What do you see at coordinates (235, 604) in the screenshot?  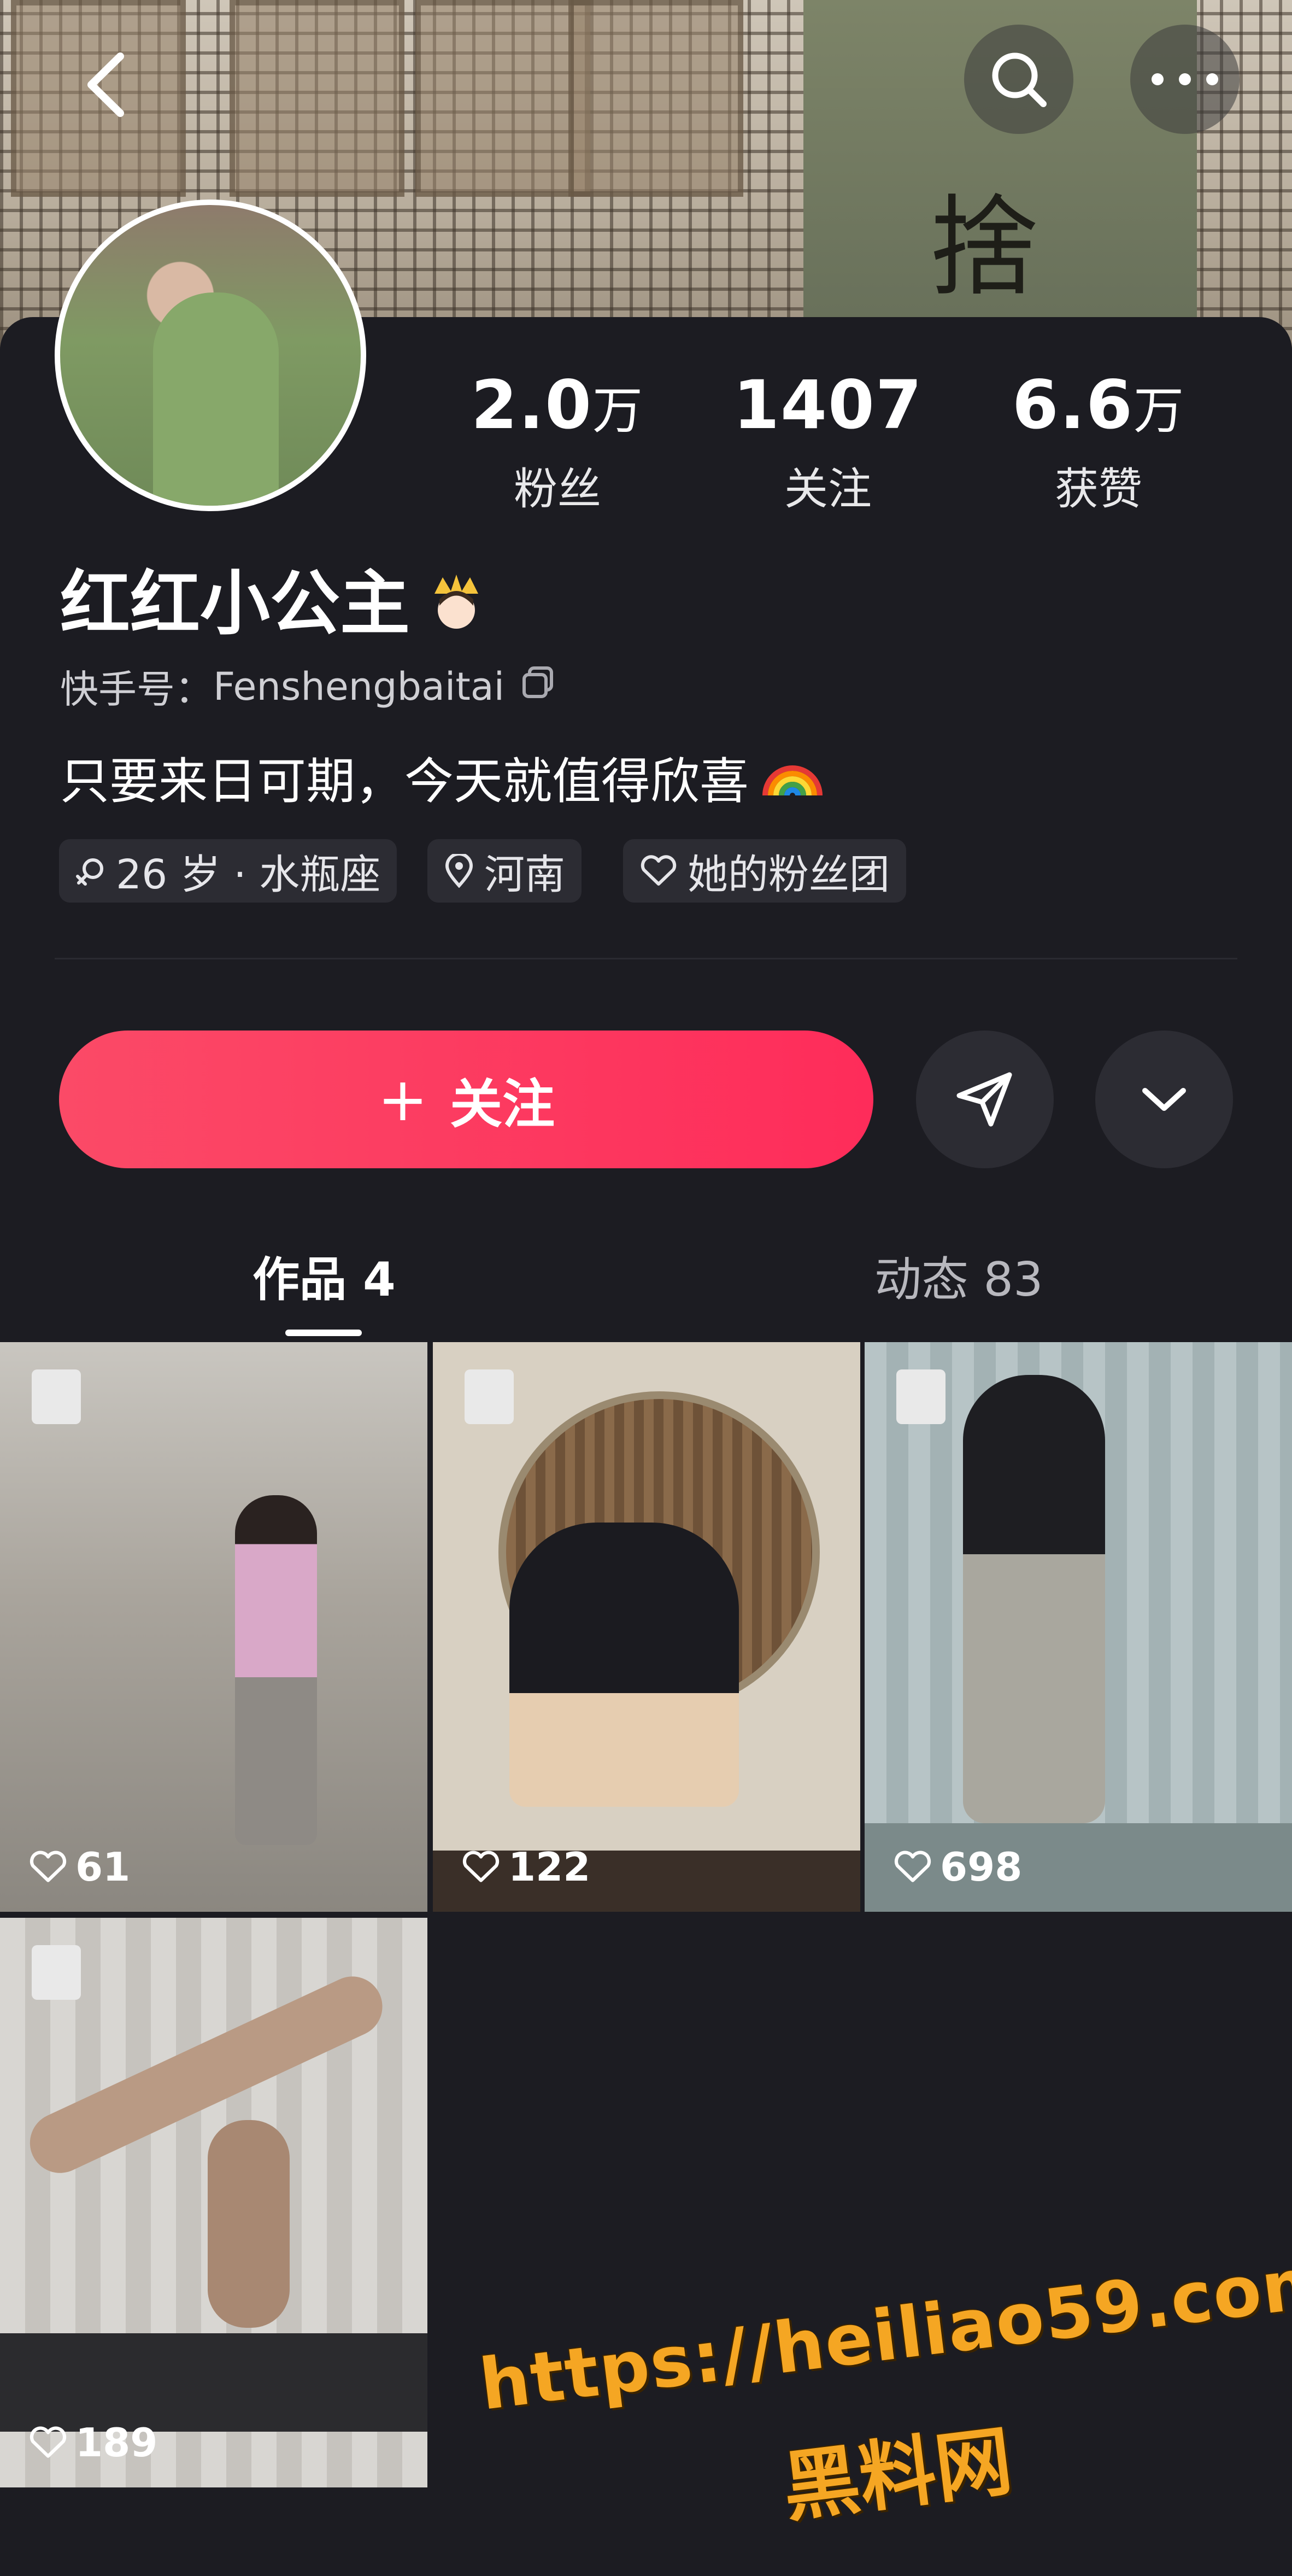 I see `profile-name-text: 红红小公主` at bounding box center [235, 604].